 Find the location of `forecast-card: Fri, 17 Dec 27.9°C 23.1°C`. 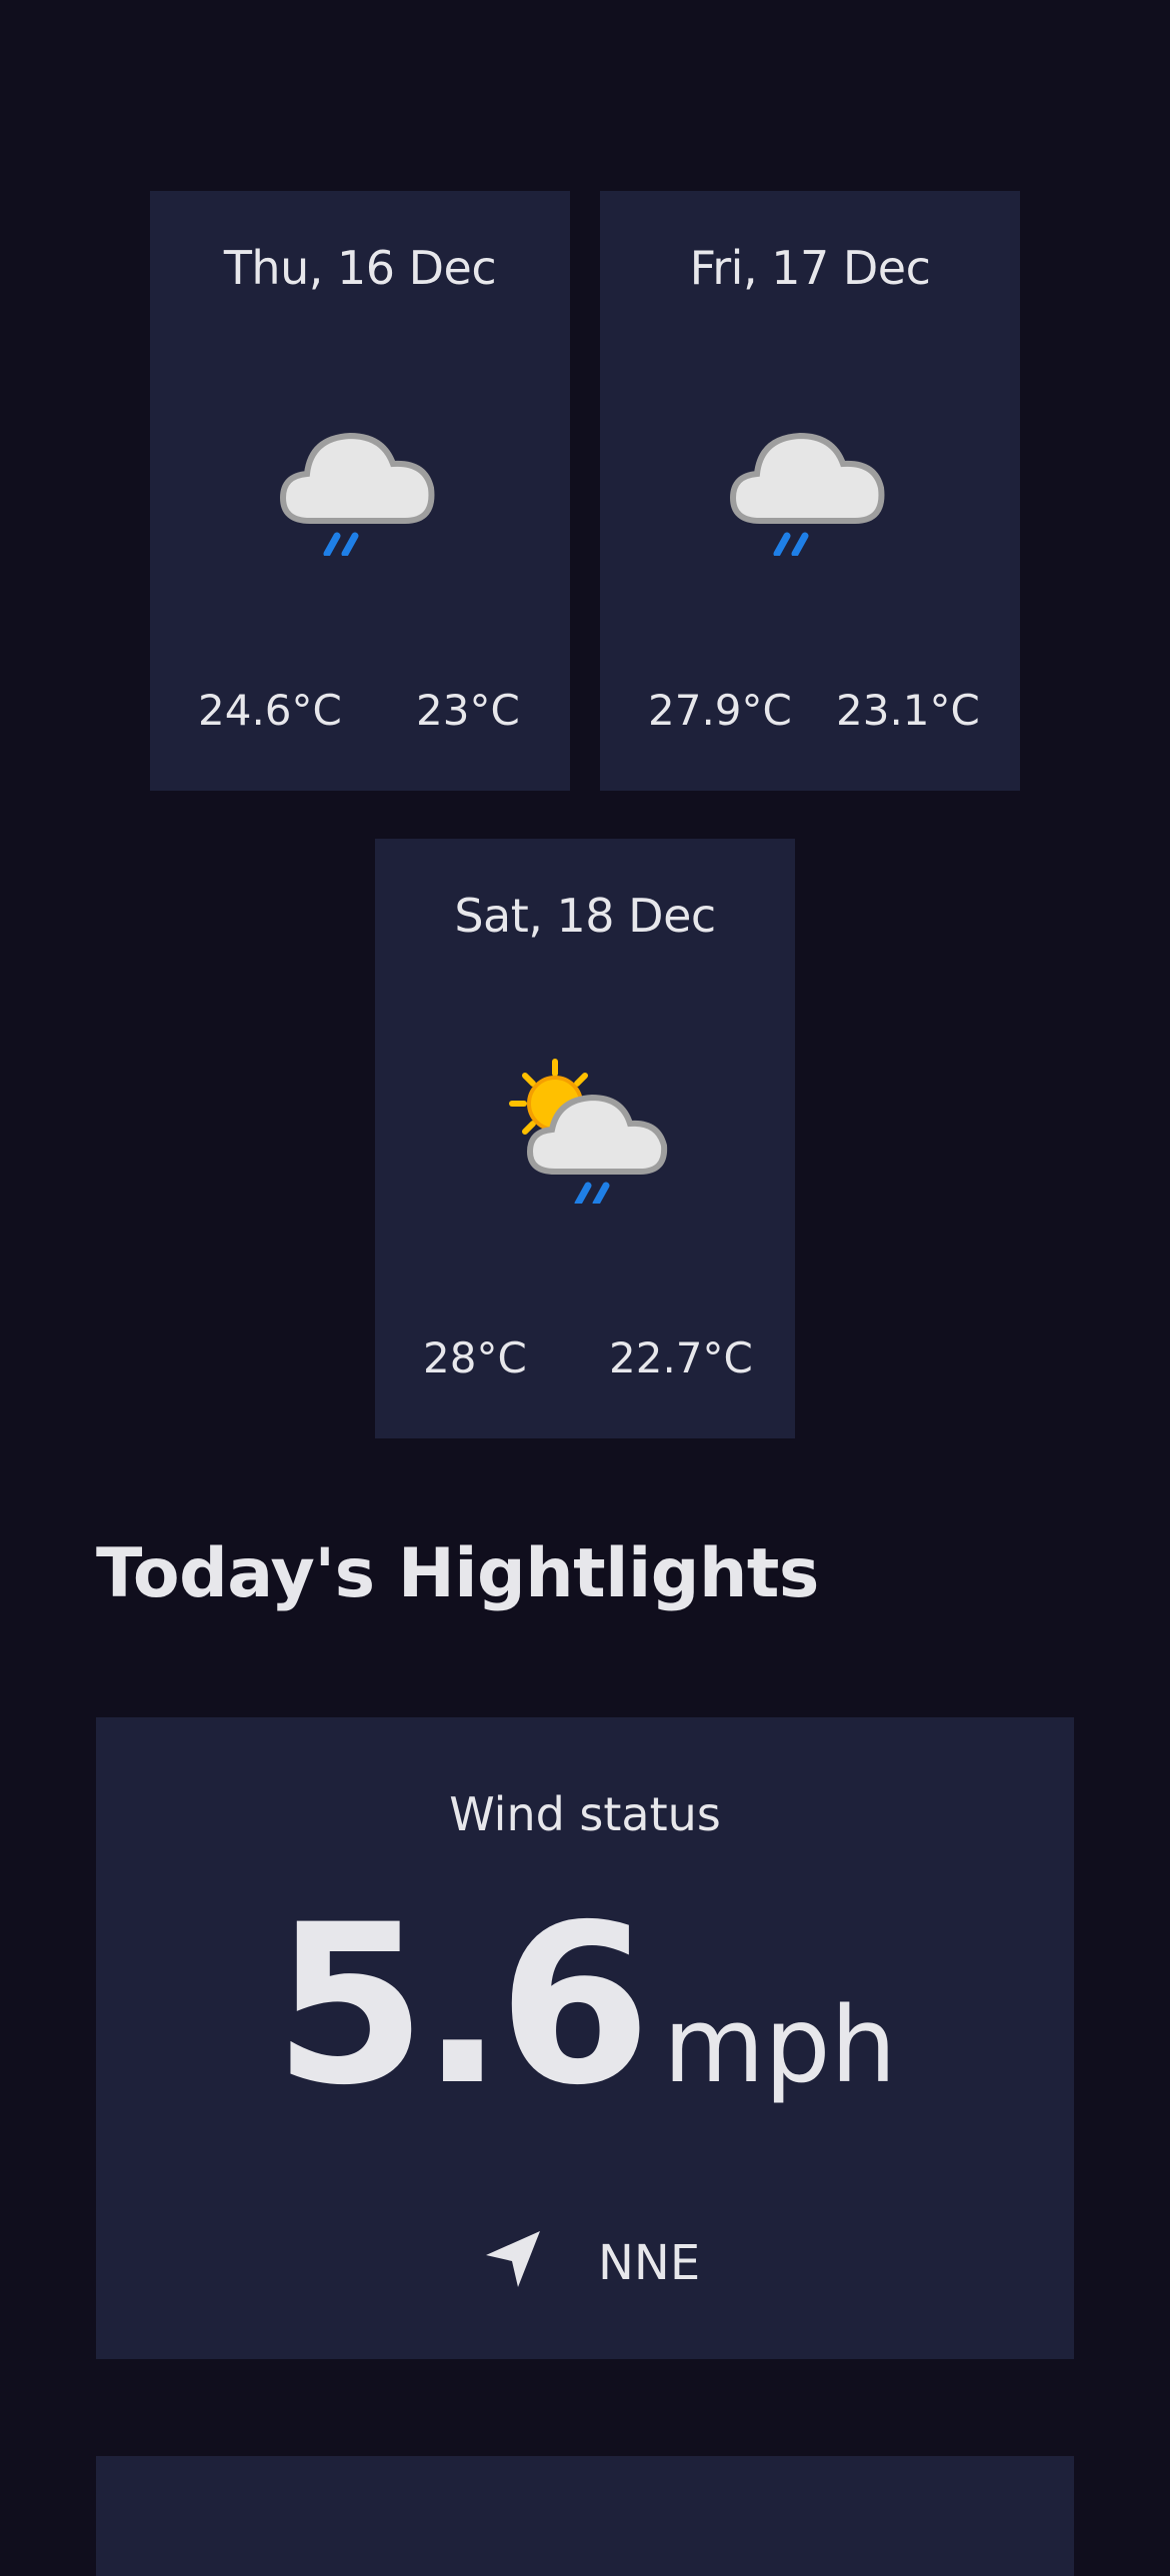

forecast-card: Fri, 17 Dec 27.9°C 23.1°C is located at coordinates (810, 491).